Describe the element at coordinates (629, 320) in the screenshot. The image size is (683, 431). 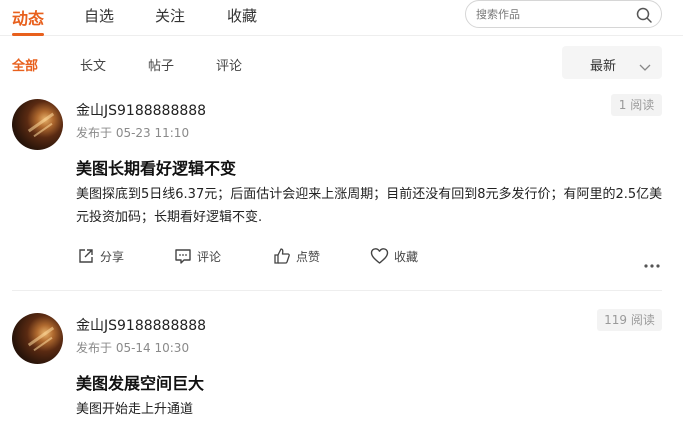
I see `read-count-badge: 119 阅读` at that location.